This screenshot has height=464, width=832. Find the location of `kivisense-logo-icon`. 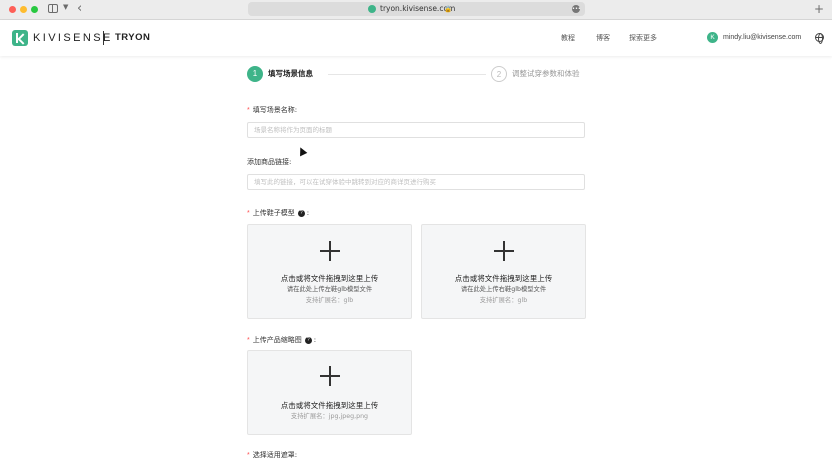

kivisense-logo-icon is located at coordinates (20, 38).